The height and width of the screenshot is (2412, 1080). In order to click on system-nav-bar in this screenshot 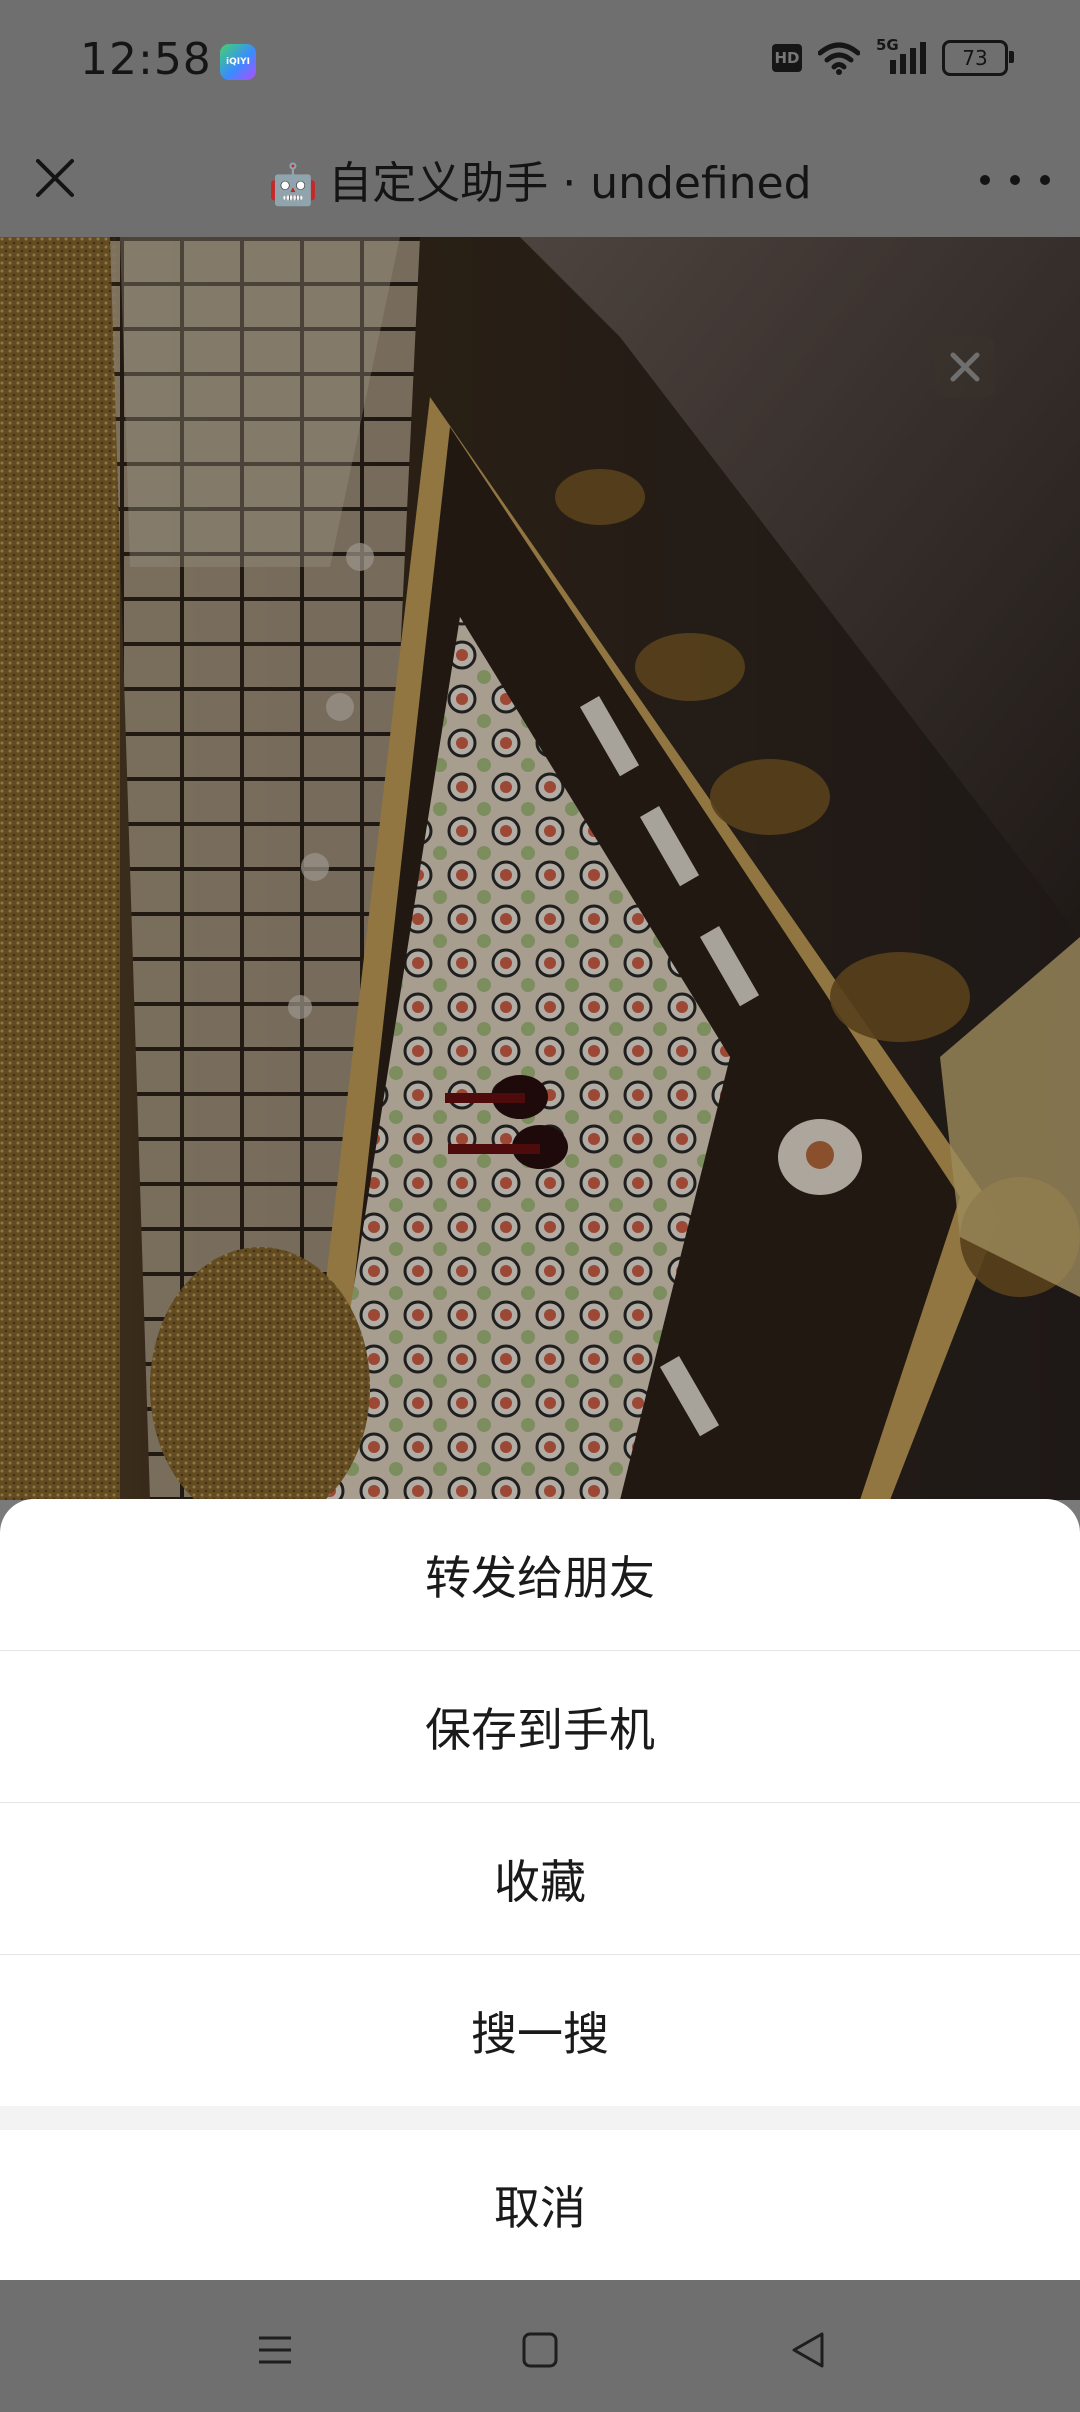, I will do `click(540, 2346)`.